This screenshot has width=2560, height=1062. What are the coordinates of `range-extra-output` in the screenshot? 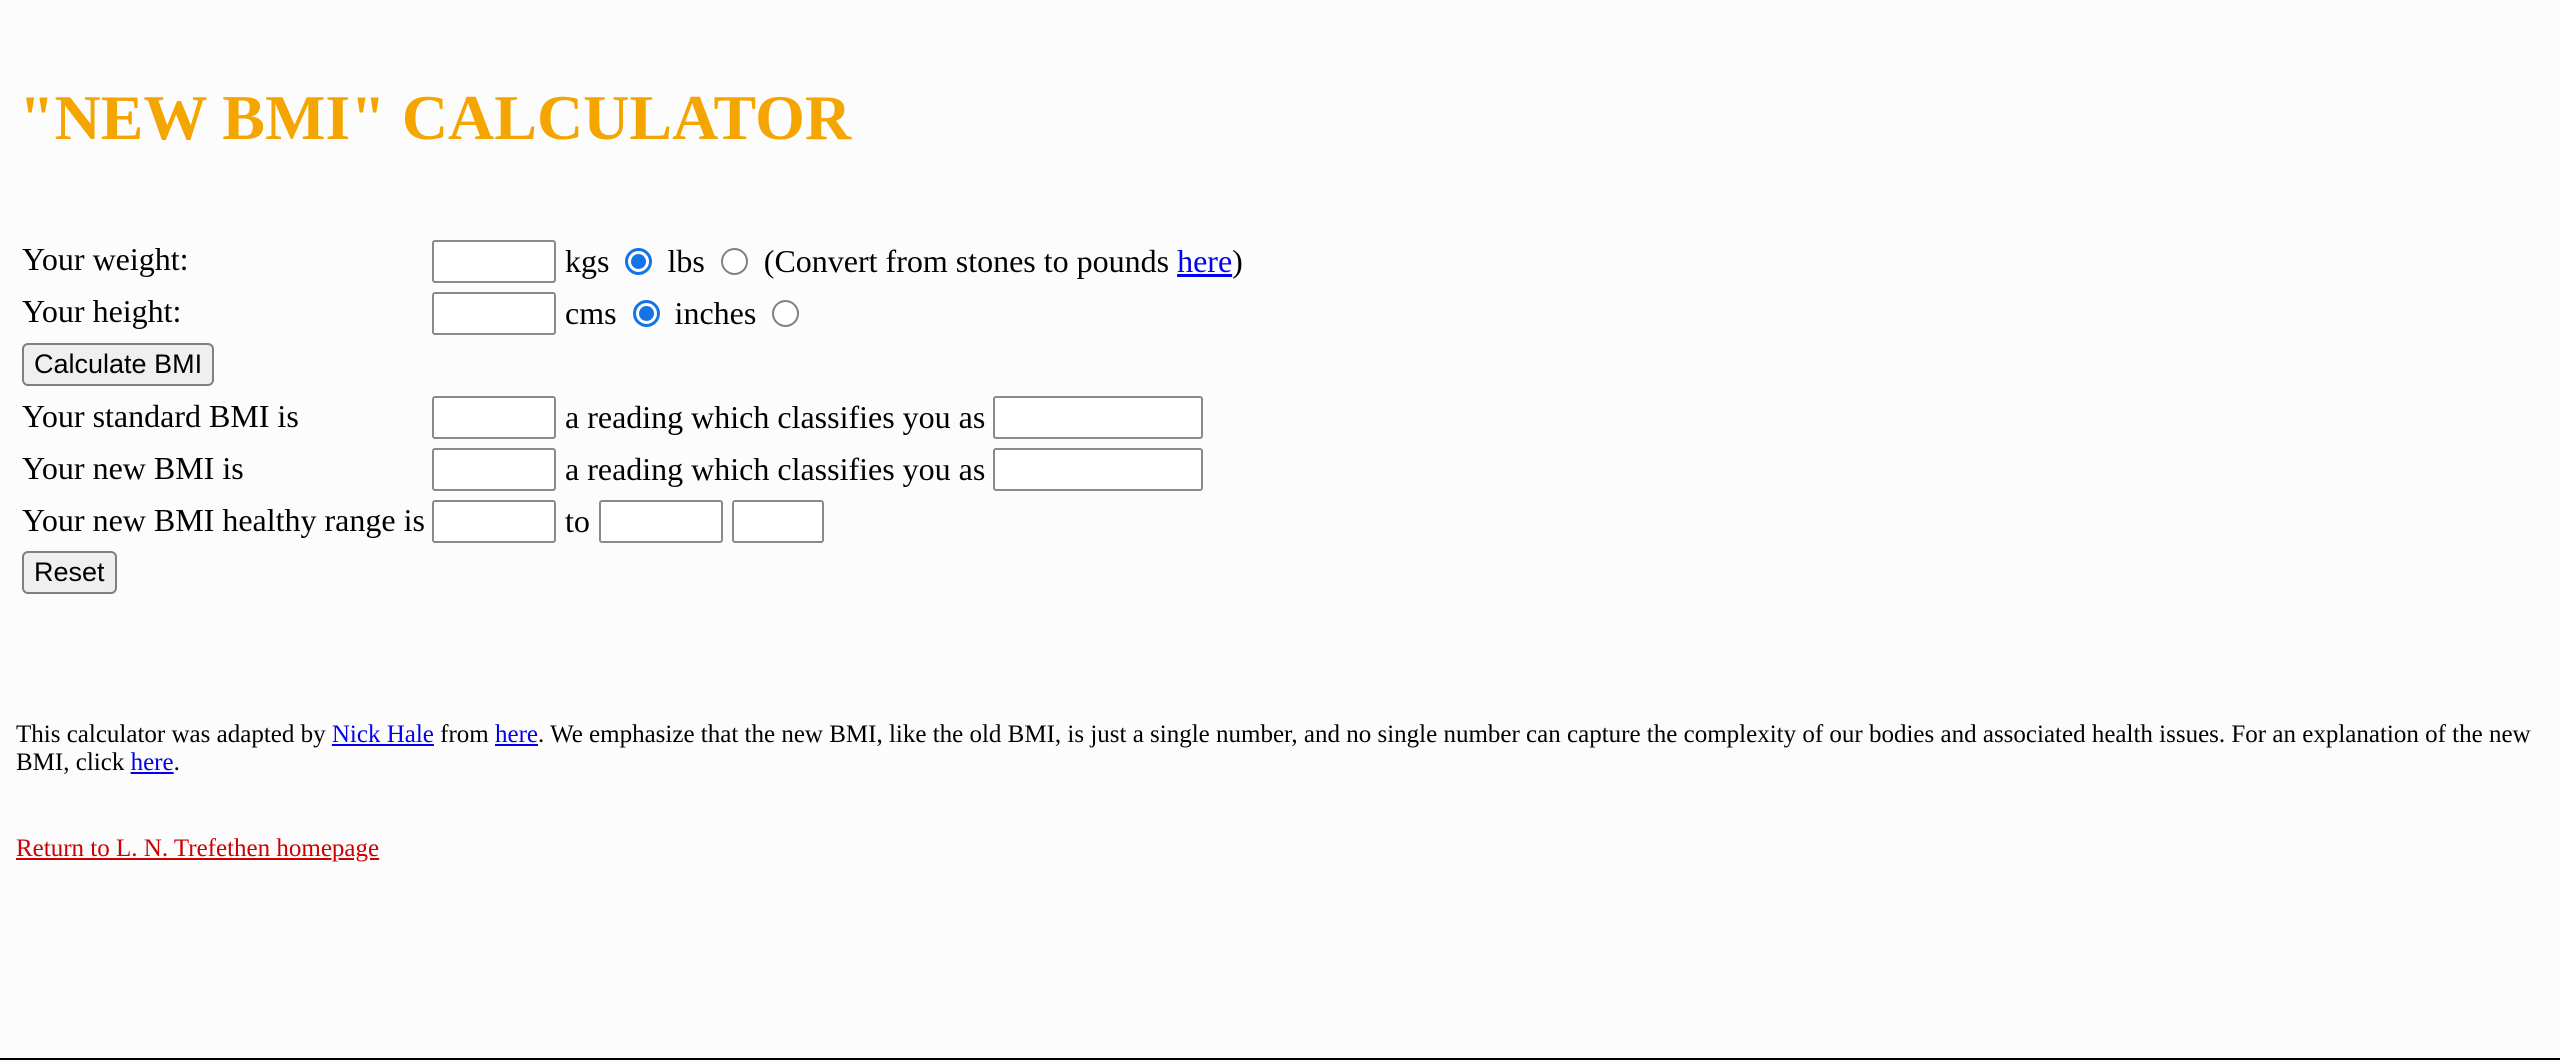 It's located at (777, 521).